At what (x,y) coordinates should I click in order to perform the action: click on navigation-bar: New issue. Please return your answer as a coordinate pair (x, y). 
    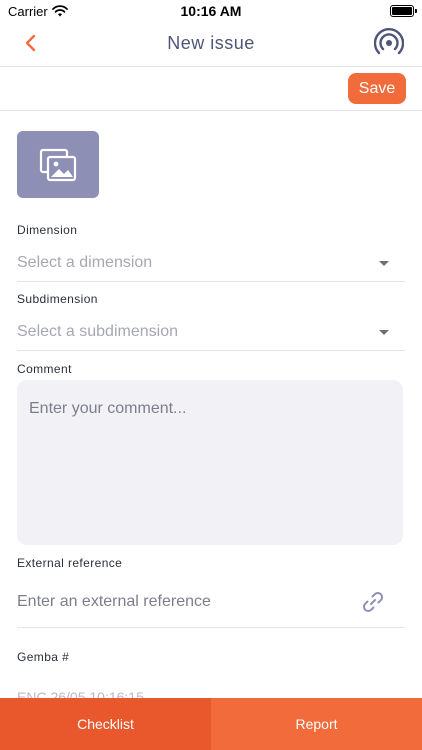
    Looking at the image, I should click on (211, 44).